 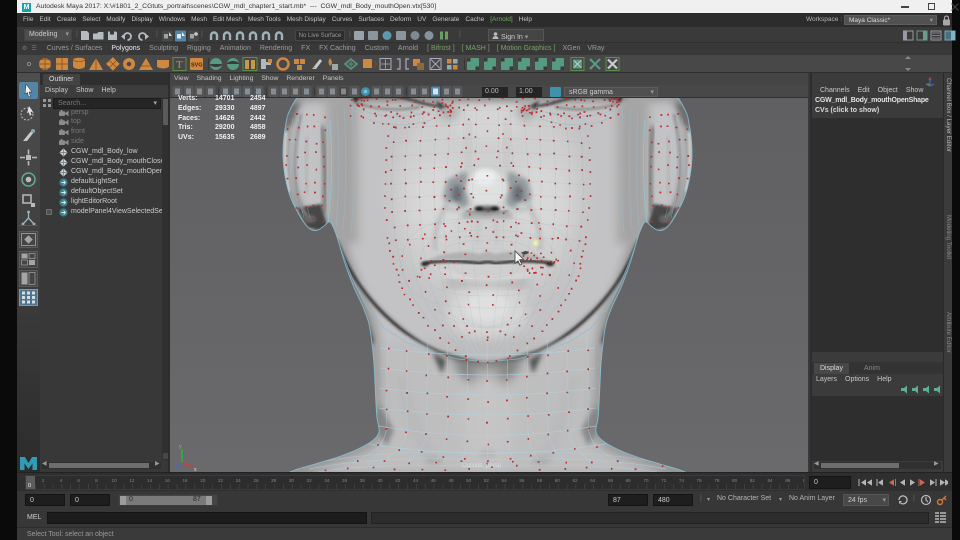 What do you see at coordinates (221, 480) in the screenshot?
I see `svg-text: 22` at bounding box center [221, 480].